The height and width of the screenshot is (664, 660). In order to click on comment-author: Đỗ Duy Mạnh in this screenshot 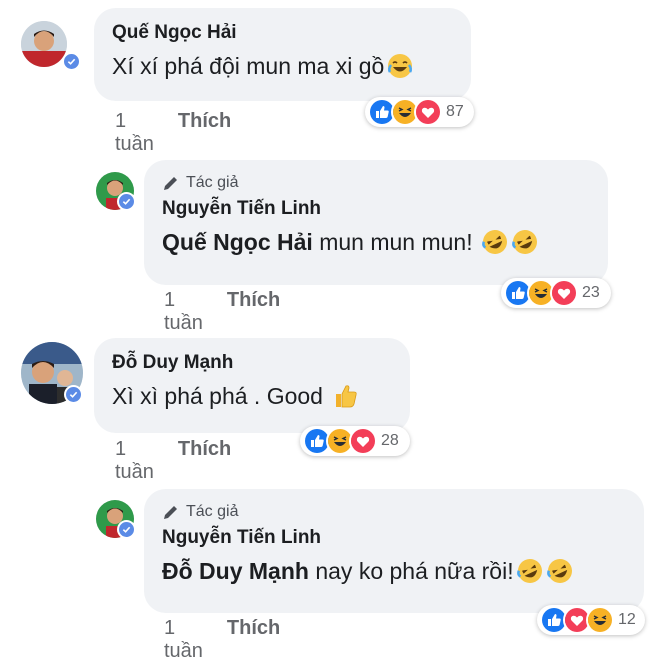, I will do `click(252, 363)`.